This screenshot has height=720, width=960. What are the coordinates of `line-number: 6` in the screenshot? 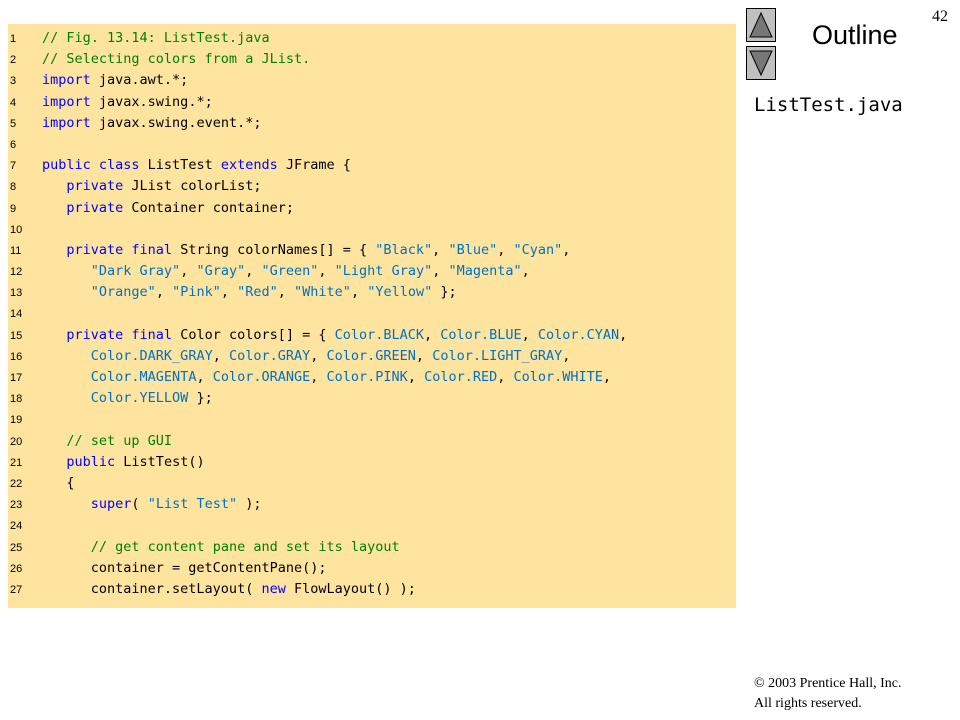 It's located at (13, 144).